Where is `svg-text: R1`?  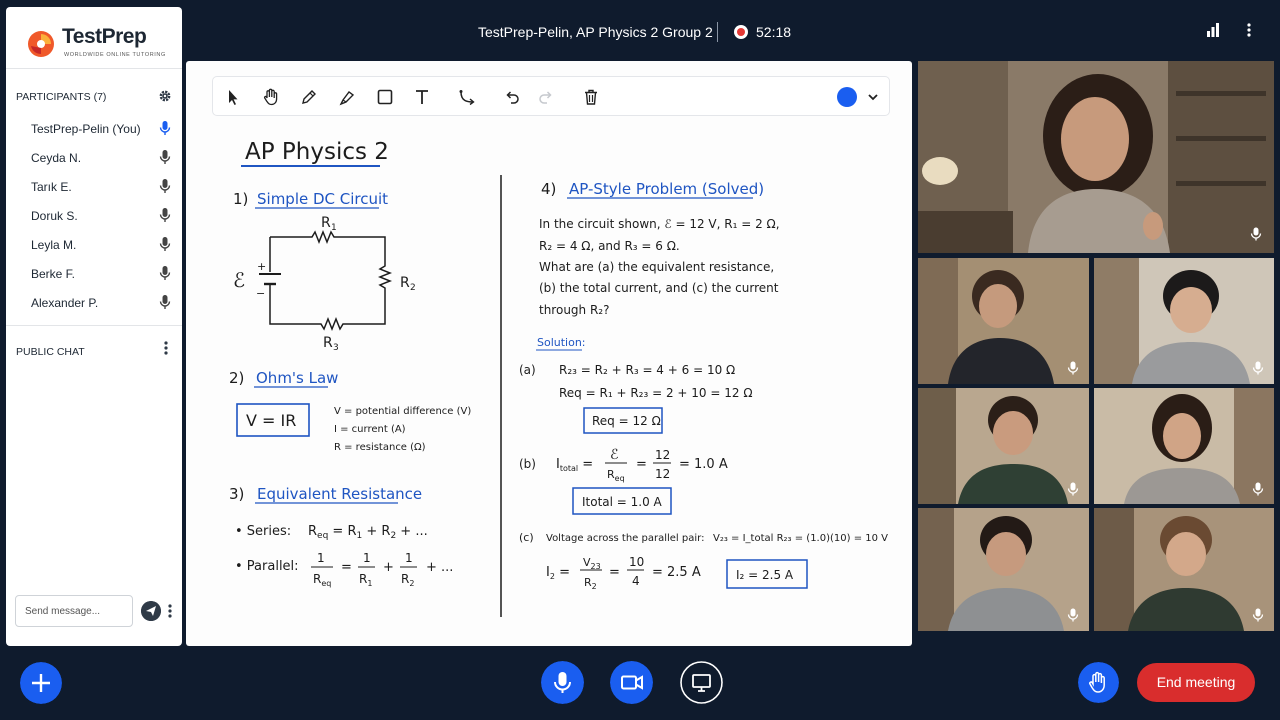 svg-text: R1 is located at coordinates (365, 580).